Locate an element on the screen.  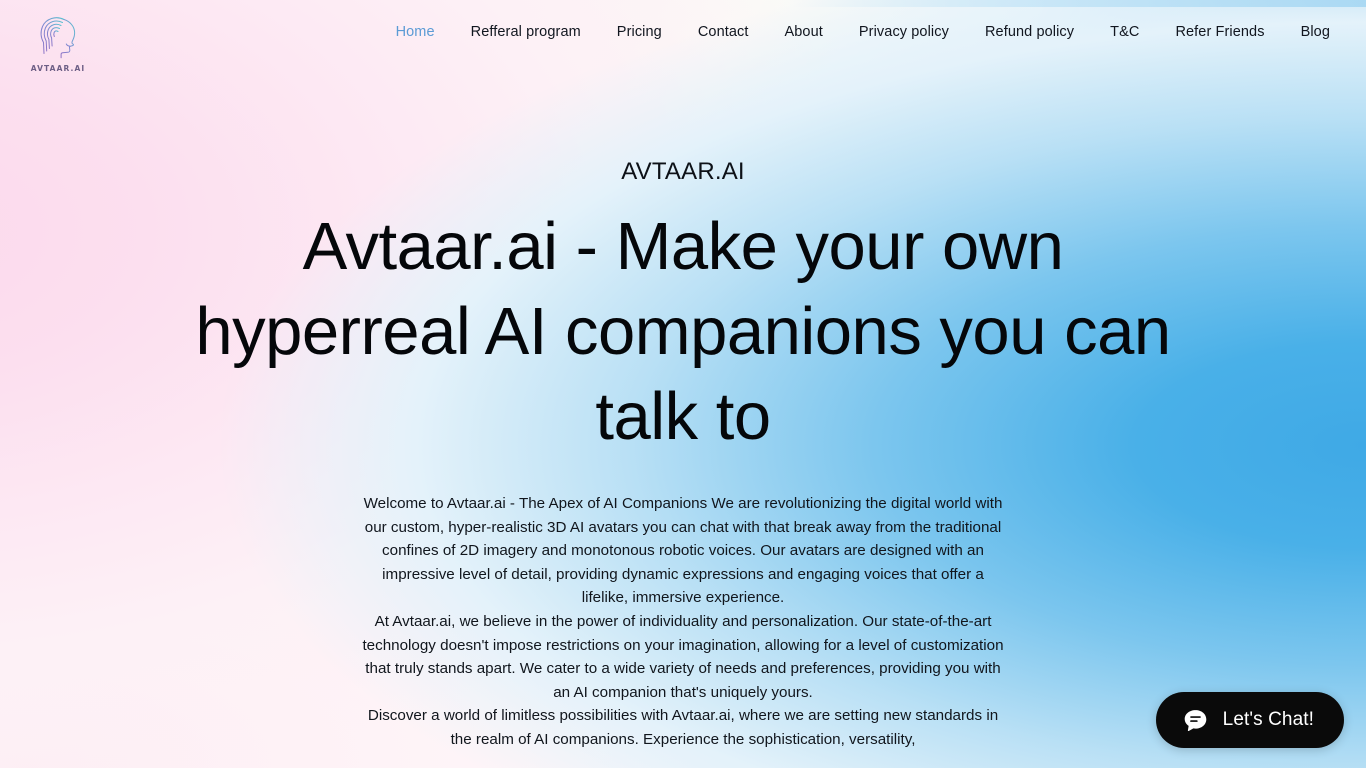
brand-logo: AVTAAR.AI is located at coordinates (58, 43).